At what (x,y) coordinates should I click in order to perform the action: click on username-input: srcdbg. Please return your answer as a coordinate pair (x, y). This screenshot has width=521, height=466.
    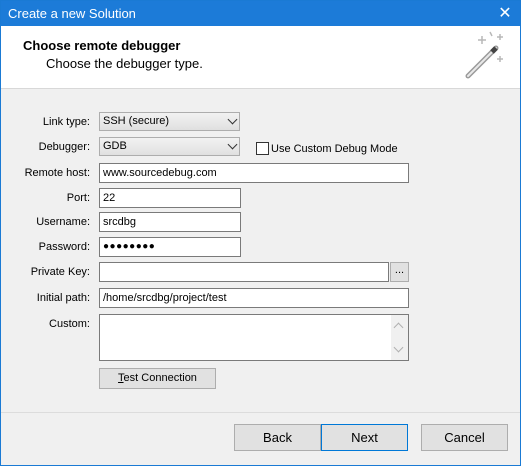
    Looking at the image, I should click on (170, 222).